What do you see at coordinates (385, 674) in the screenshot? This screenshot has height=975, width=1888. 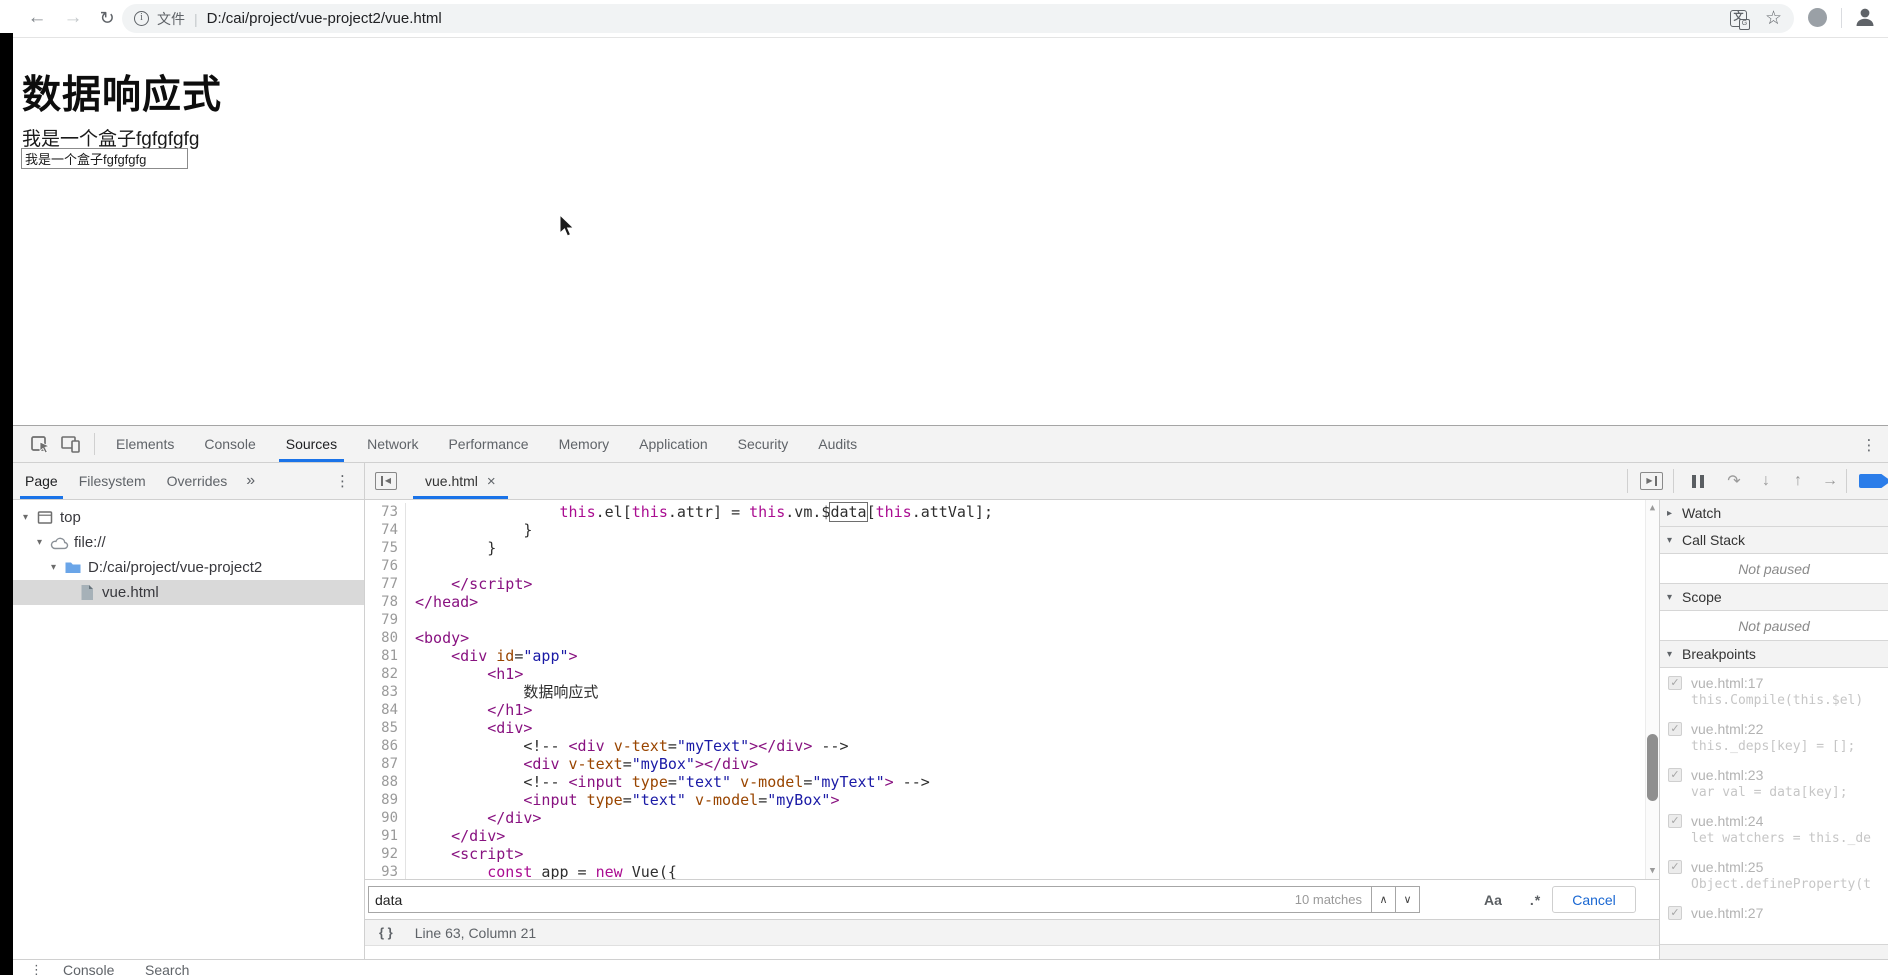 I see `line-number: 82` at bounding box center [385, 674].